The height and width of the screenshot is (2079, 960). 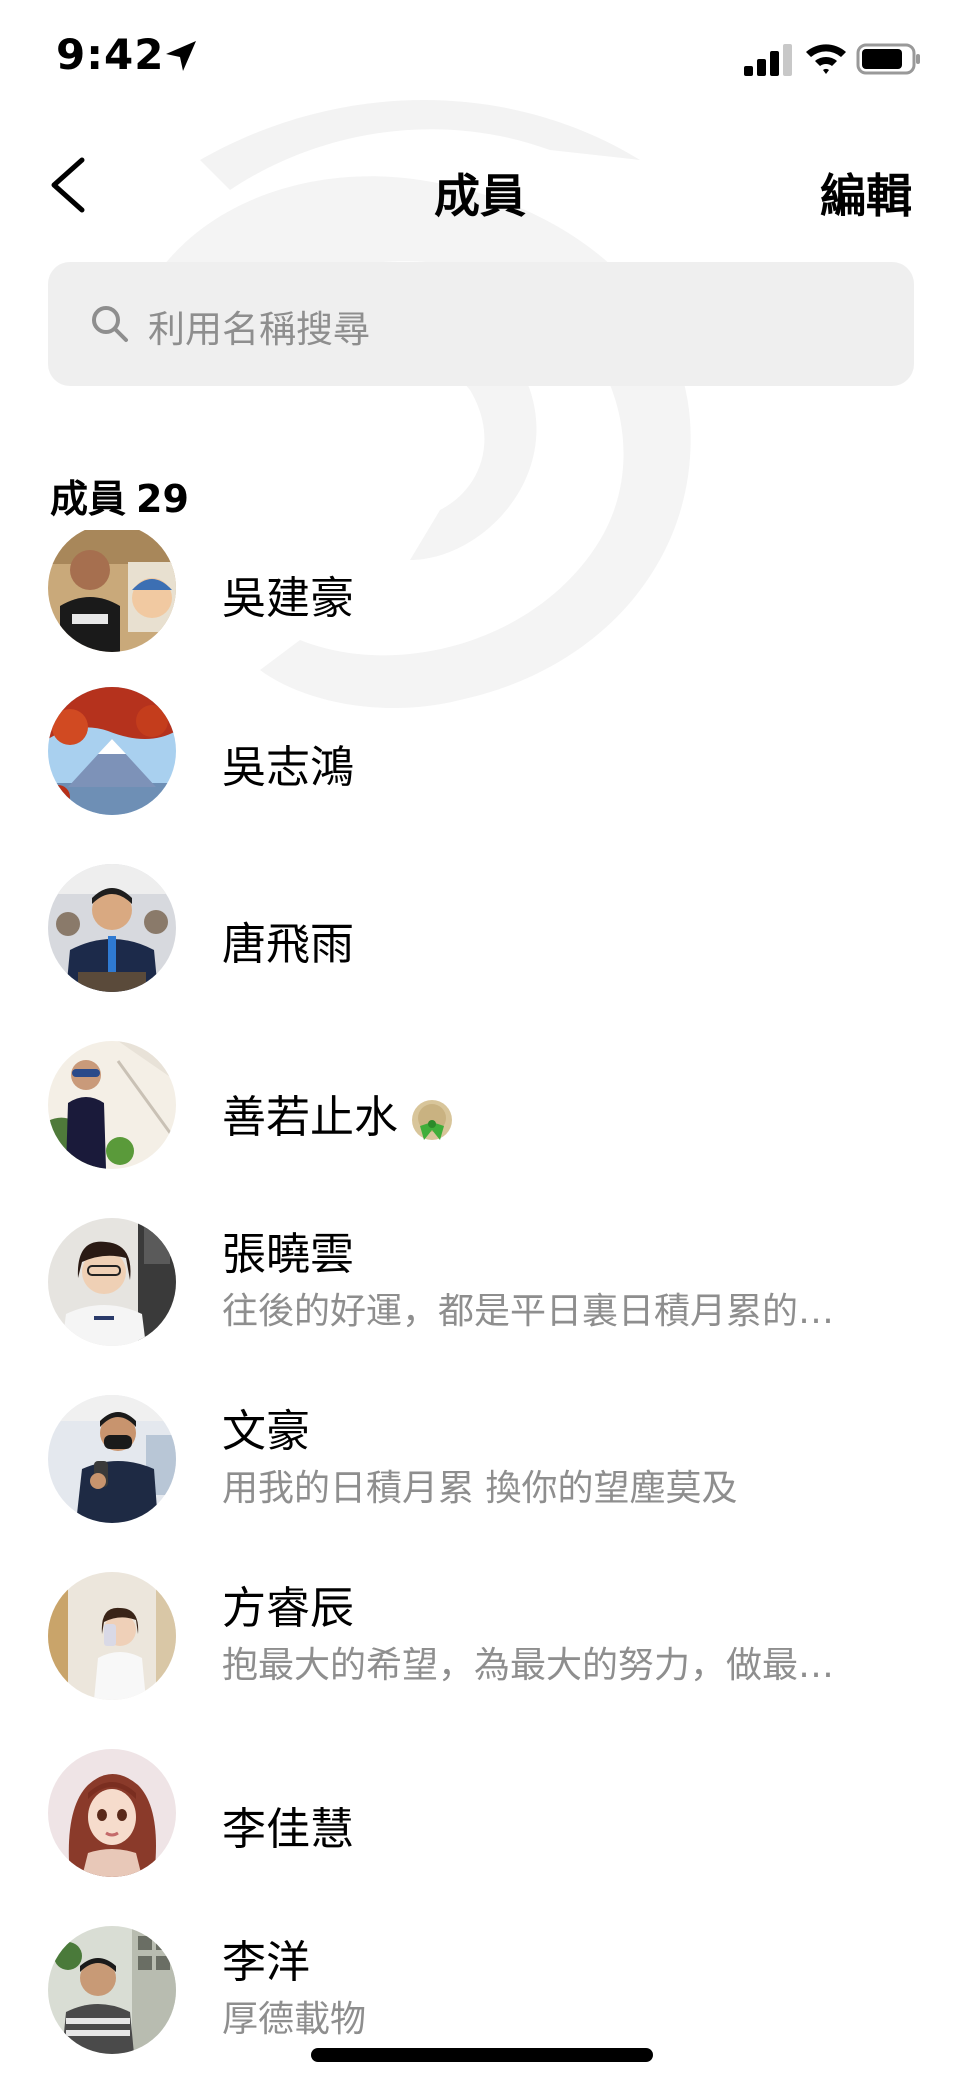 What do you see at coordinates (826, 59) in the screenshot?
I see `wifi-icon` at bounding box center [826, 59].